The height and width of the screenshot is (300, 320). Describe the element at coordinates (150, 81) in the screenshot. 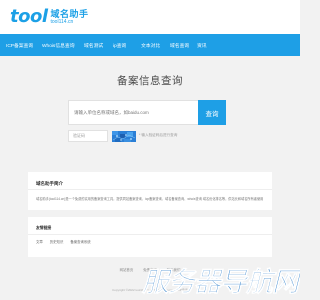

I see `page-title: 备案信息查询` at that location.